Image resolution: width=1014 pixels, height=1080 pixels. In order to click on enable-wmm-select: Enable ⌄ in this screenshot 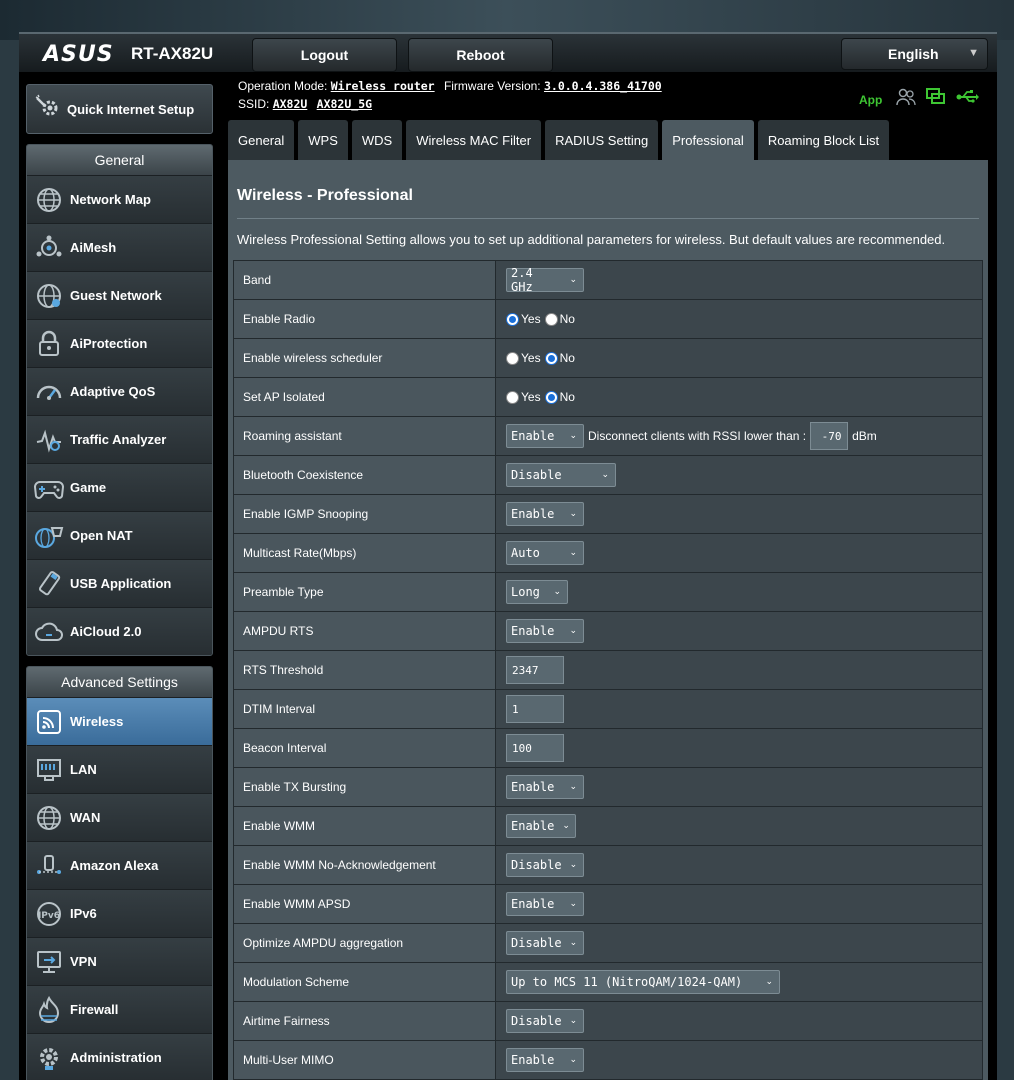, I will do `click(541, 826)`.